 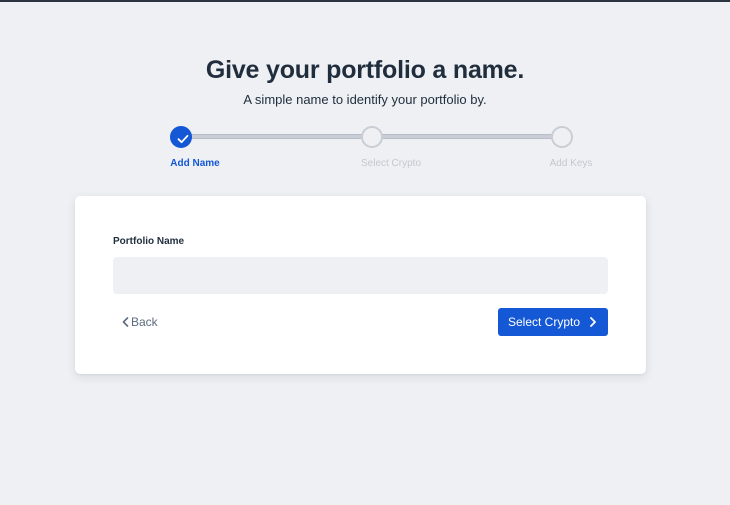 I want to click on back-button-label: Back, so click(x=144, y=322).